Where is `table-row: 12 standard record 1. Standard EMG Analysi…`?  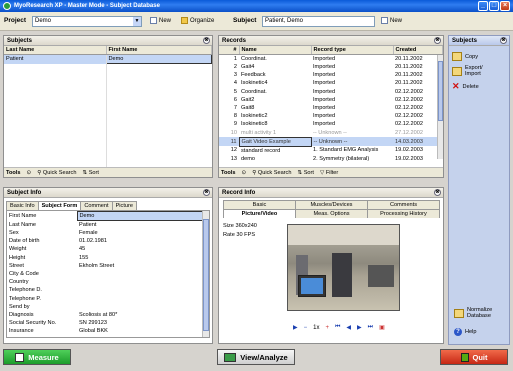 table-row: 12 standard record 1. Standard EMG Analysi… is located at coordinates (331, 150).